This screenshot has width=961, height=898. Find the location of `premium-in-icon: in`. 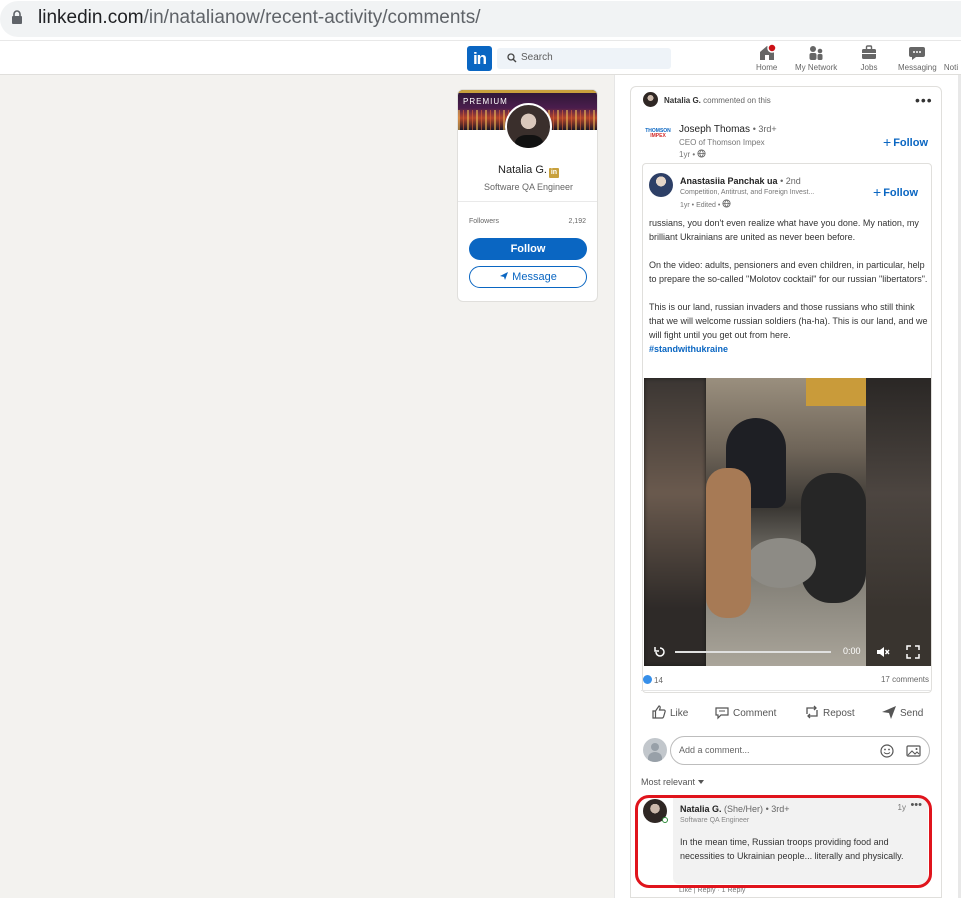

premium-in-icon: in is located at coordinates (553, 173).